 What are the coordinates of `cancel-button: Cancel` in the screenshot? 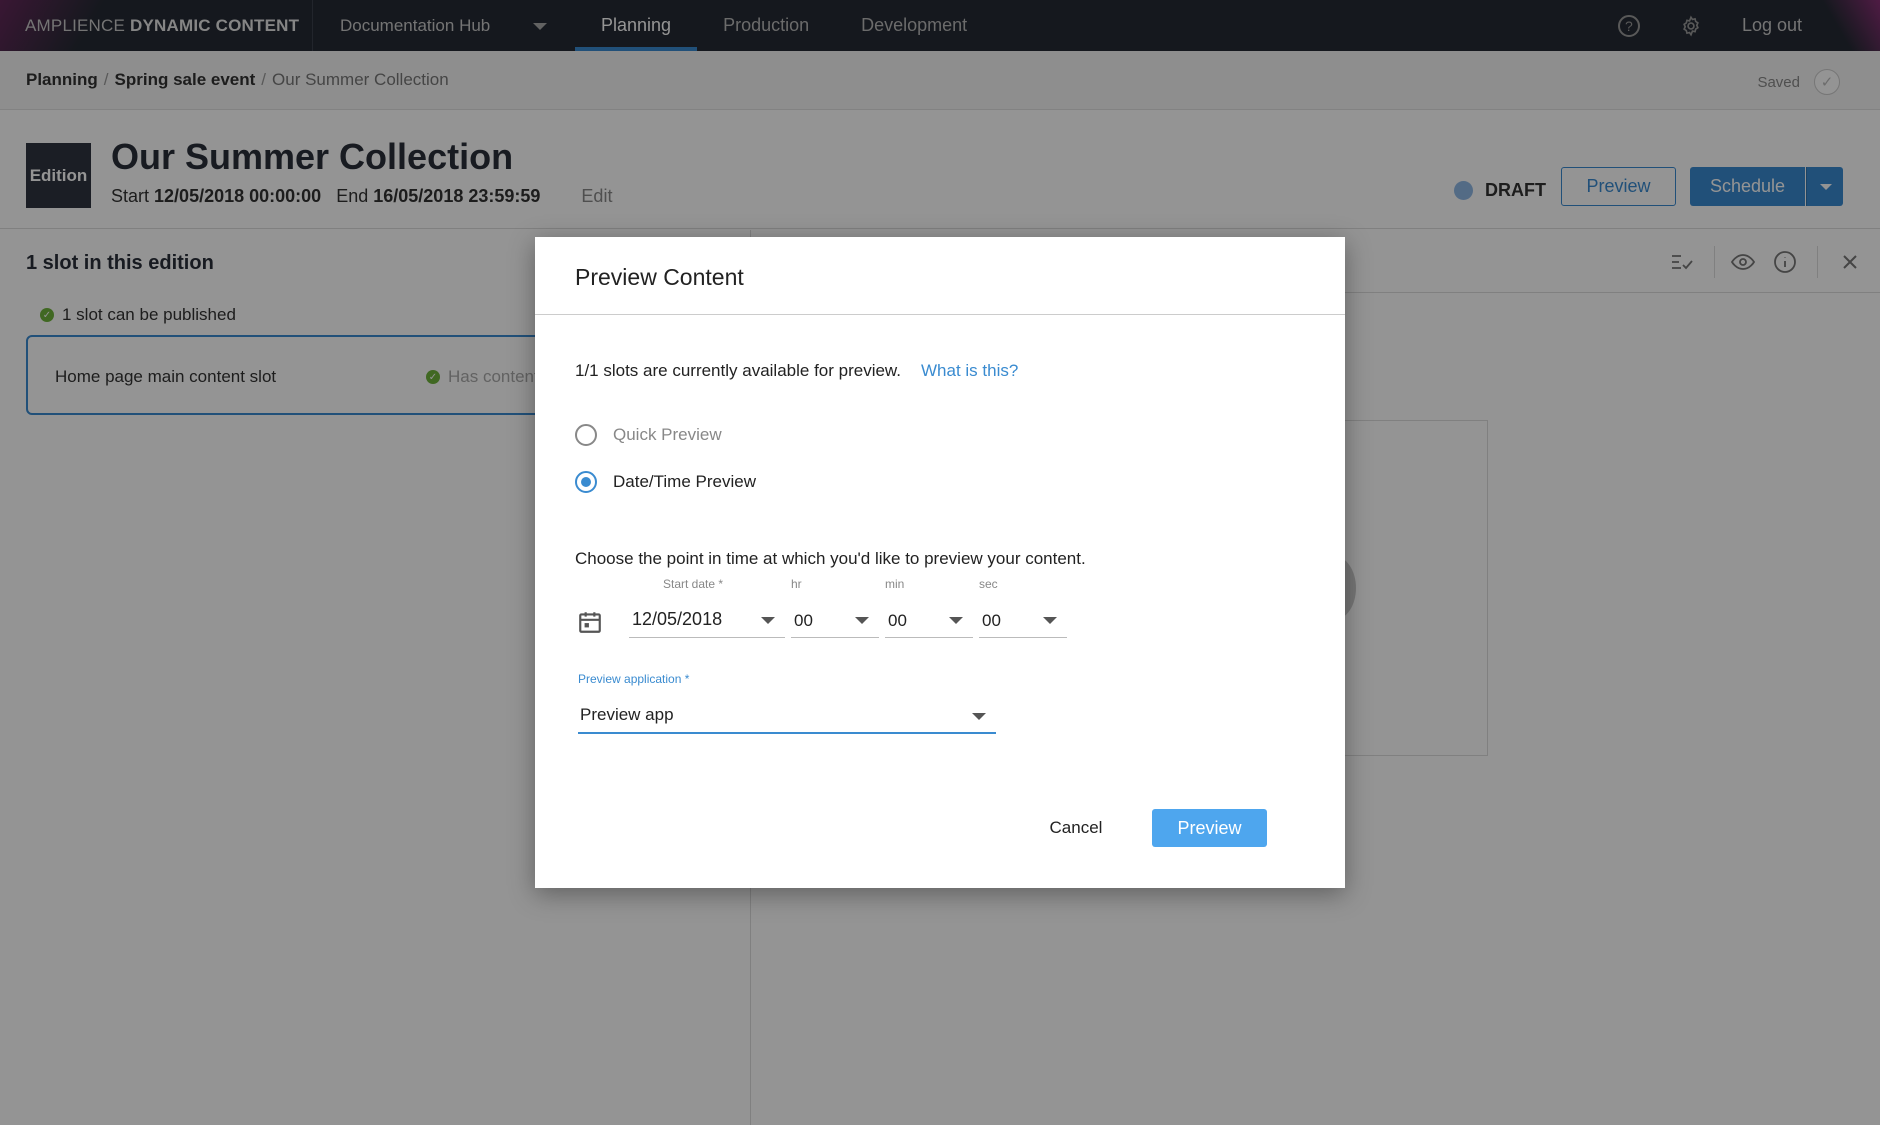 It's located at (1076, 828).